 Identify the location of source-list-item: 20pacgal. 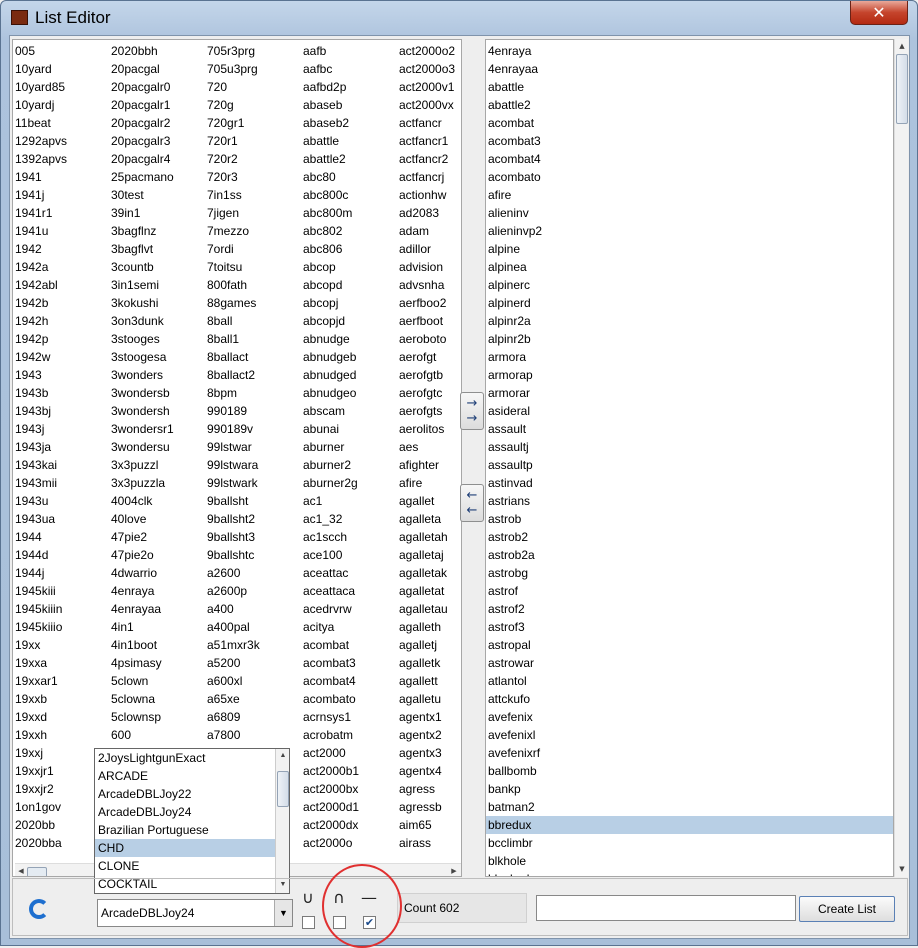
(142, 69).